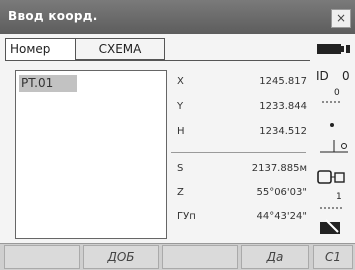 Image resolution: width=355 pixels, height=270 pixels. I want to click on battery-icon, so click(333, 49).